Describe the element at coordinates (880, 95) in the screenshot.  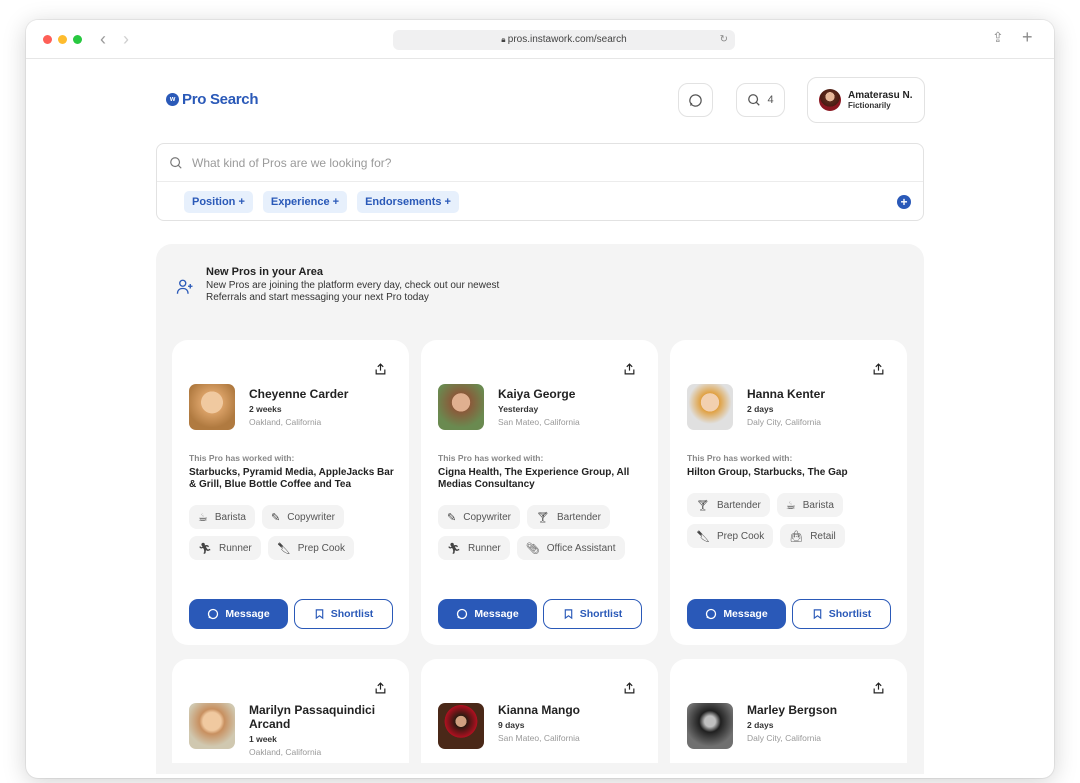
I see `user-name: Amaterasu N.` at that location.